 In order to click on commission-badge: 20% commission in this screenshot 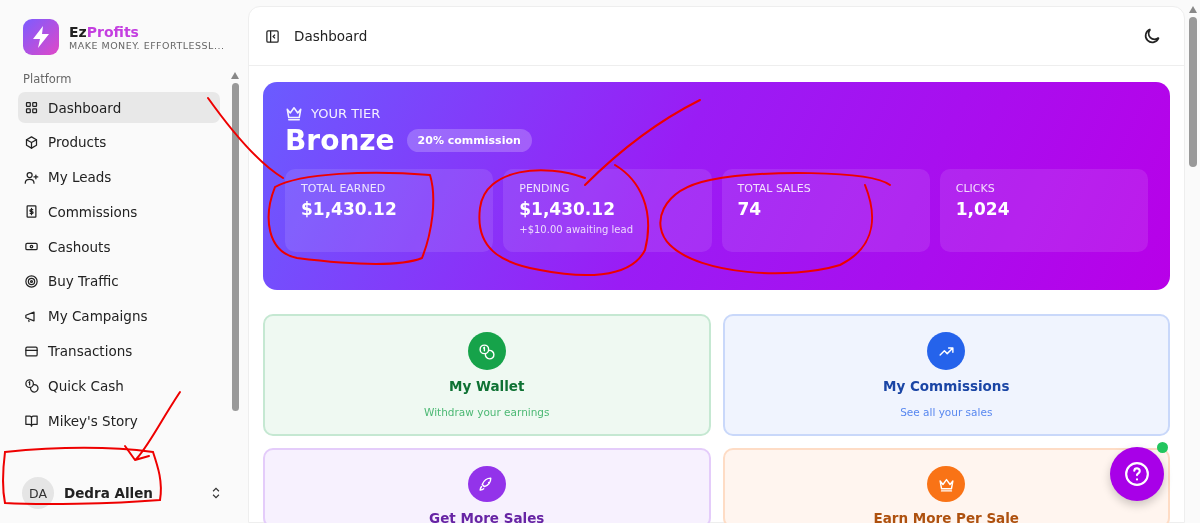, I will do `click(469, 140)`.